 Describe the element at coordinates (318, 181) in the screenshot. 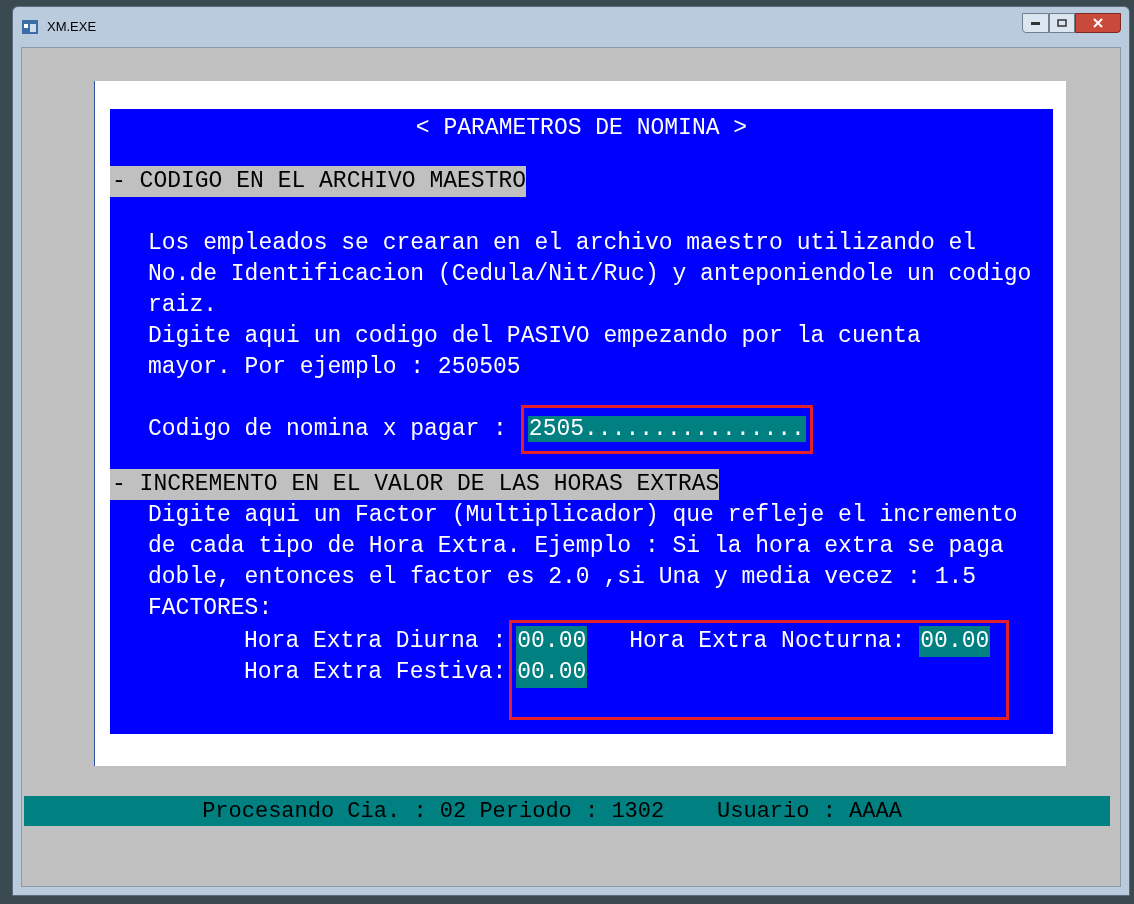

I see `section-heading: - CODIGO EN EL ARCHIVO MAESTRO` at that location.